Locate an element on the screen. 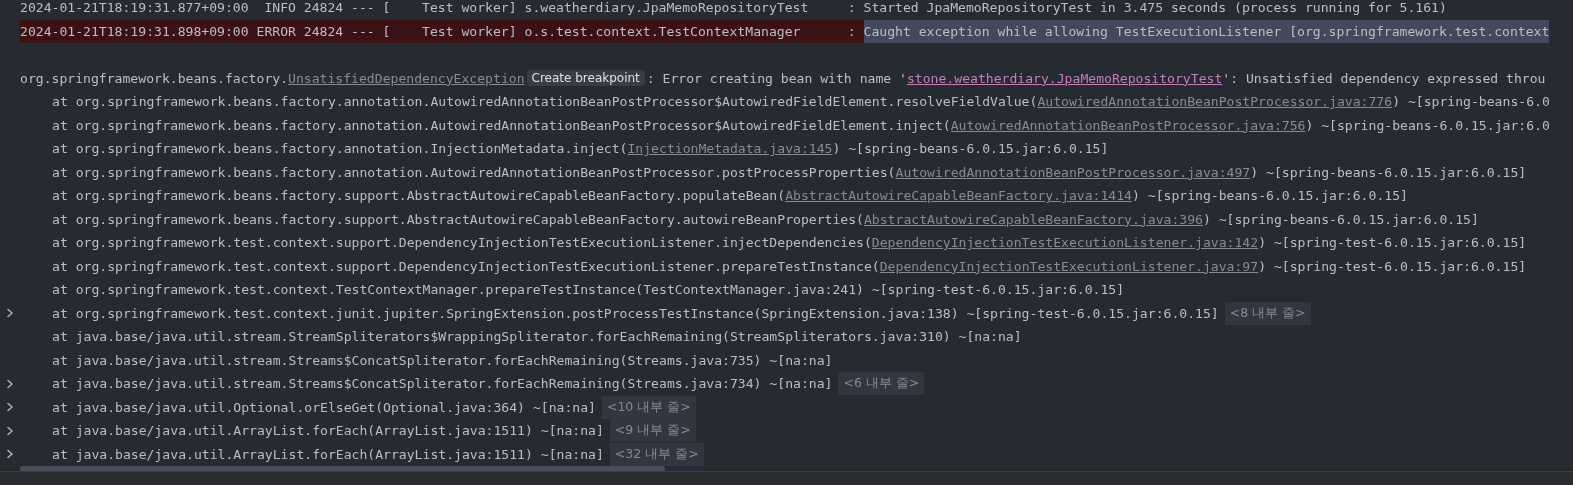 The height and width of the screenshot is (485, 1573). source-link: AutowiredAnnotationBeanPostProcessor.java:776 is located at coordinates (1215, 102).